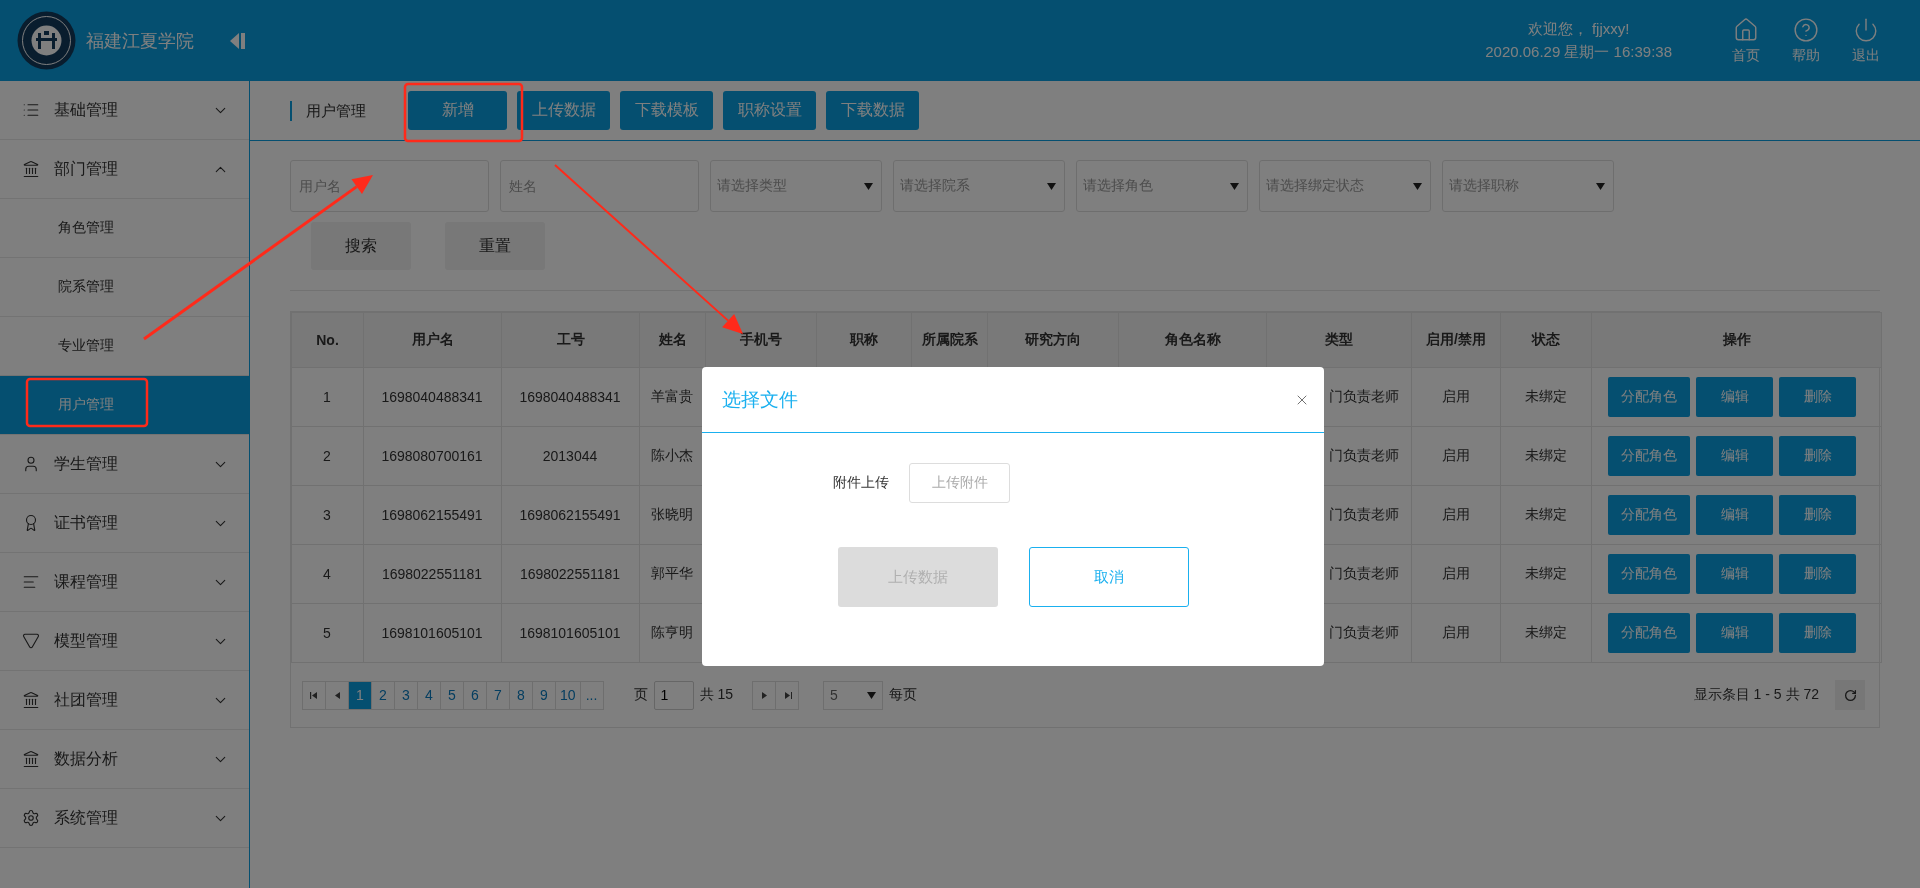  I want to click on page-link: 6, so click(475, 695).